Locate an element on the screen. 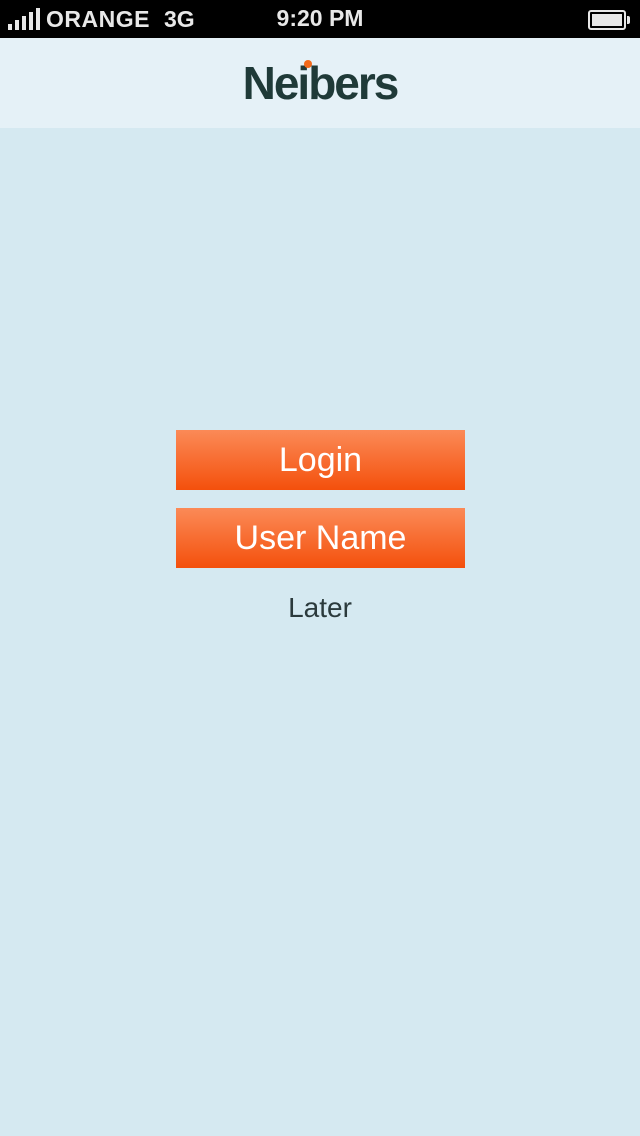  user-name-button: User Name is located at coordinates (320, 538).